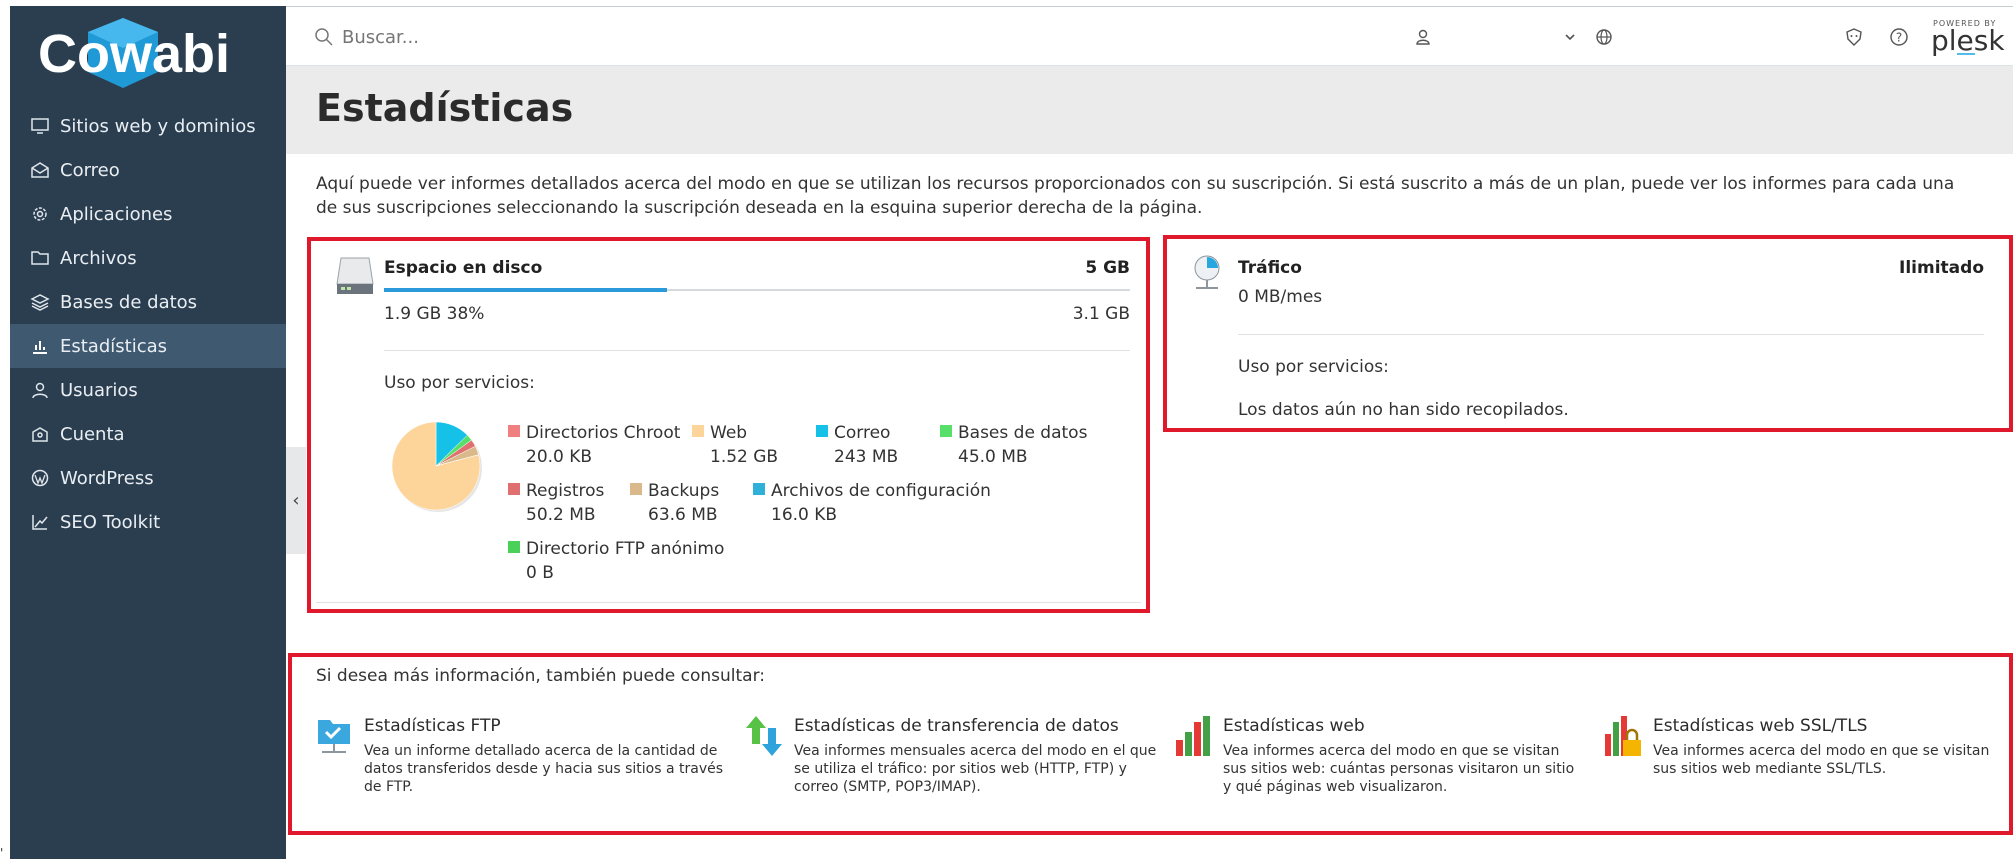  What do you see at coordinates (729, 433) in the screenshot?
I see `legend-name: Web` at bounding box center [729, 433].